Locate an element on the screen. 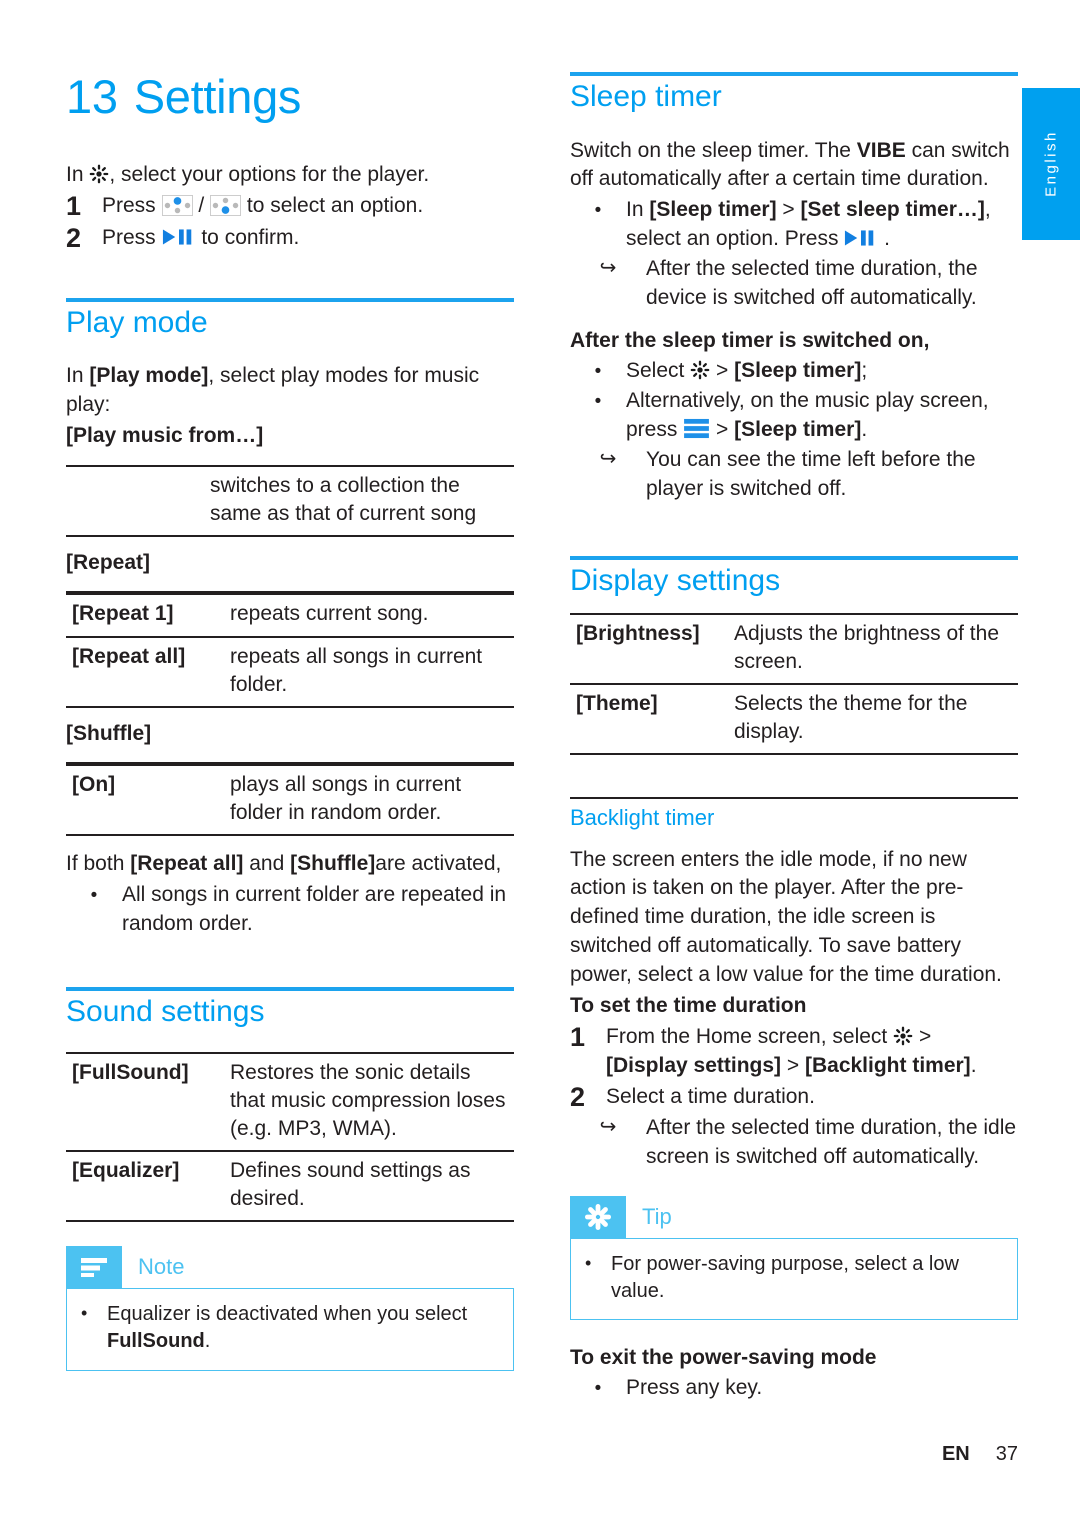 The image size is (1080, 1527). step-text: Press / to select an option. is located at coordinates (263, 206).